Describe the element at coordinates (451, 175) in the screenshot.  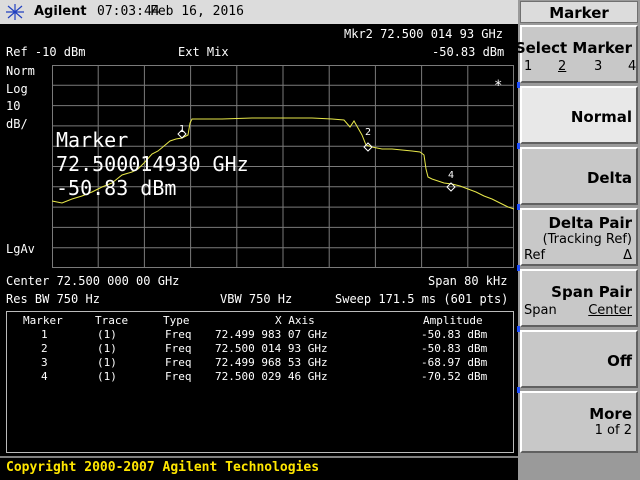
I see `marker-4-label: 4` at that location.